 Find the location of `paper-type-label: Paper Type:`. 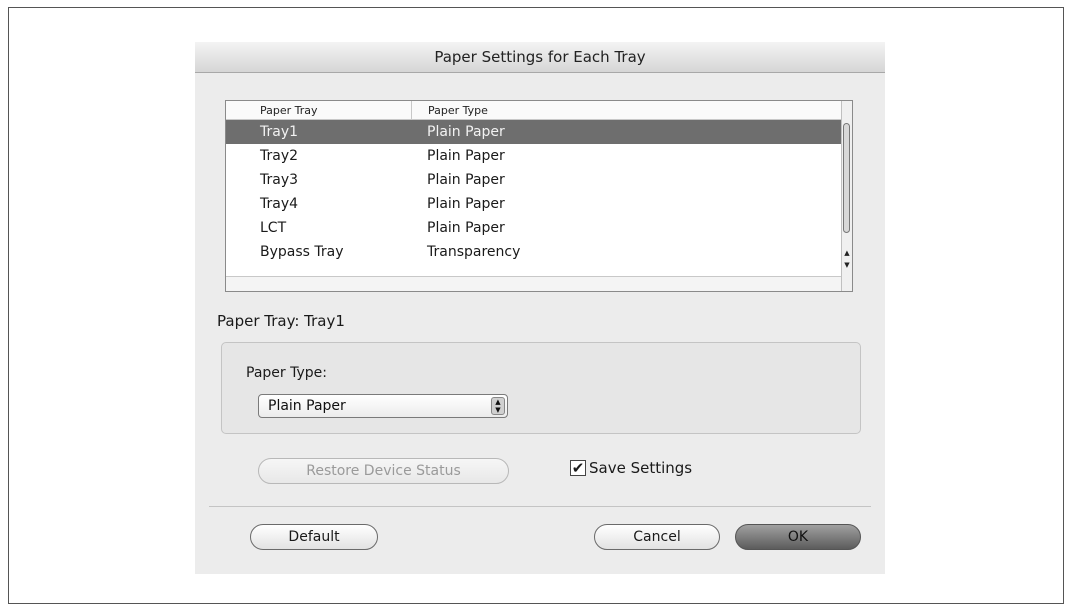

paper-type-label: Paper Type: is located at coordinates (286, 373).